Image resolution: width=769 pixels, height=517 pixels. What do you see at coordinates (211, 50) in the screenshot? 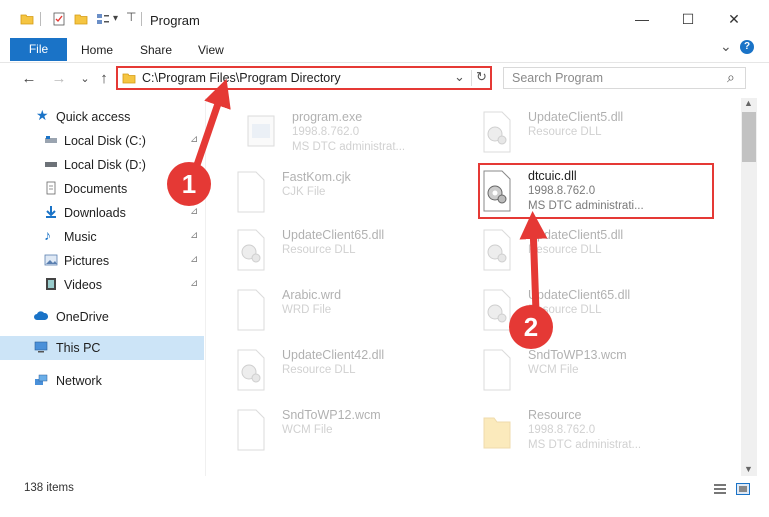
I see `tab-view: View` at bounding box center [211, 50].